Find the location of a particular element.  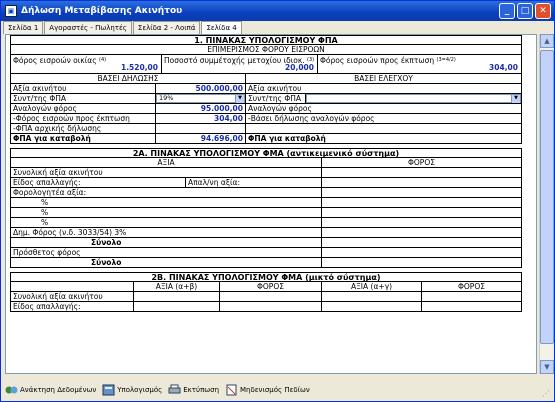

audit-proportional-tax: Αναλογών φόρος is located at coordinates (384, 109).